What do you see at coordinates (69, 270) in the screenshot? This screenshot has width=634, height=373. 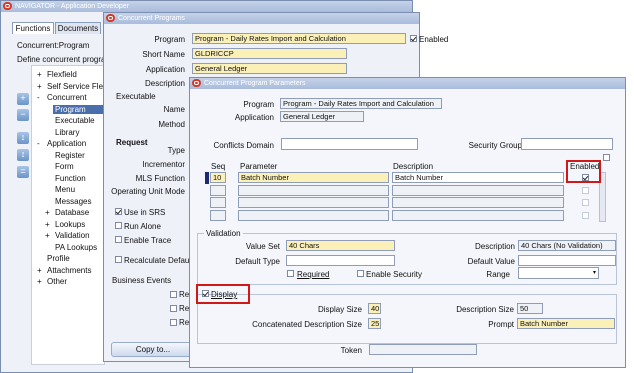 I see `tree-item: Attachments` at bounding box center [69, 270].